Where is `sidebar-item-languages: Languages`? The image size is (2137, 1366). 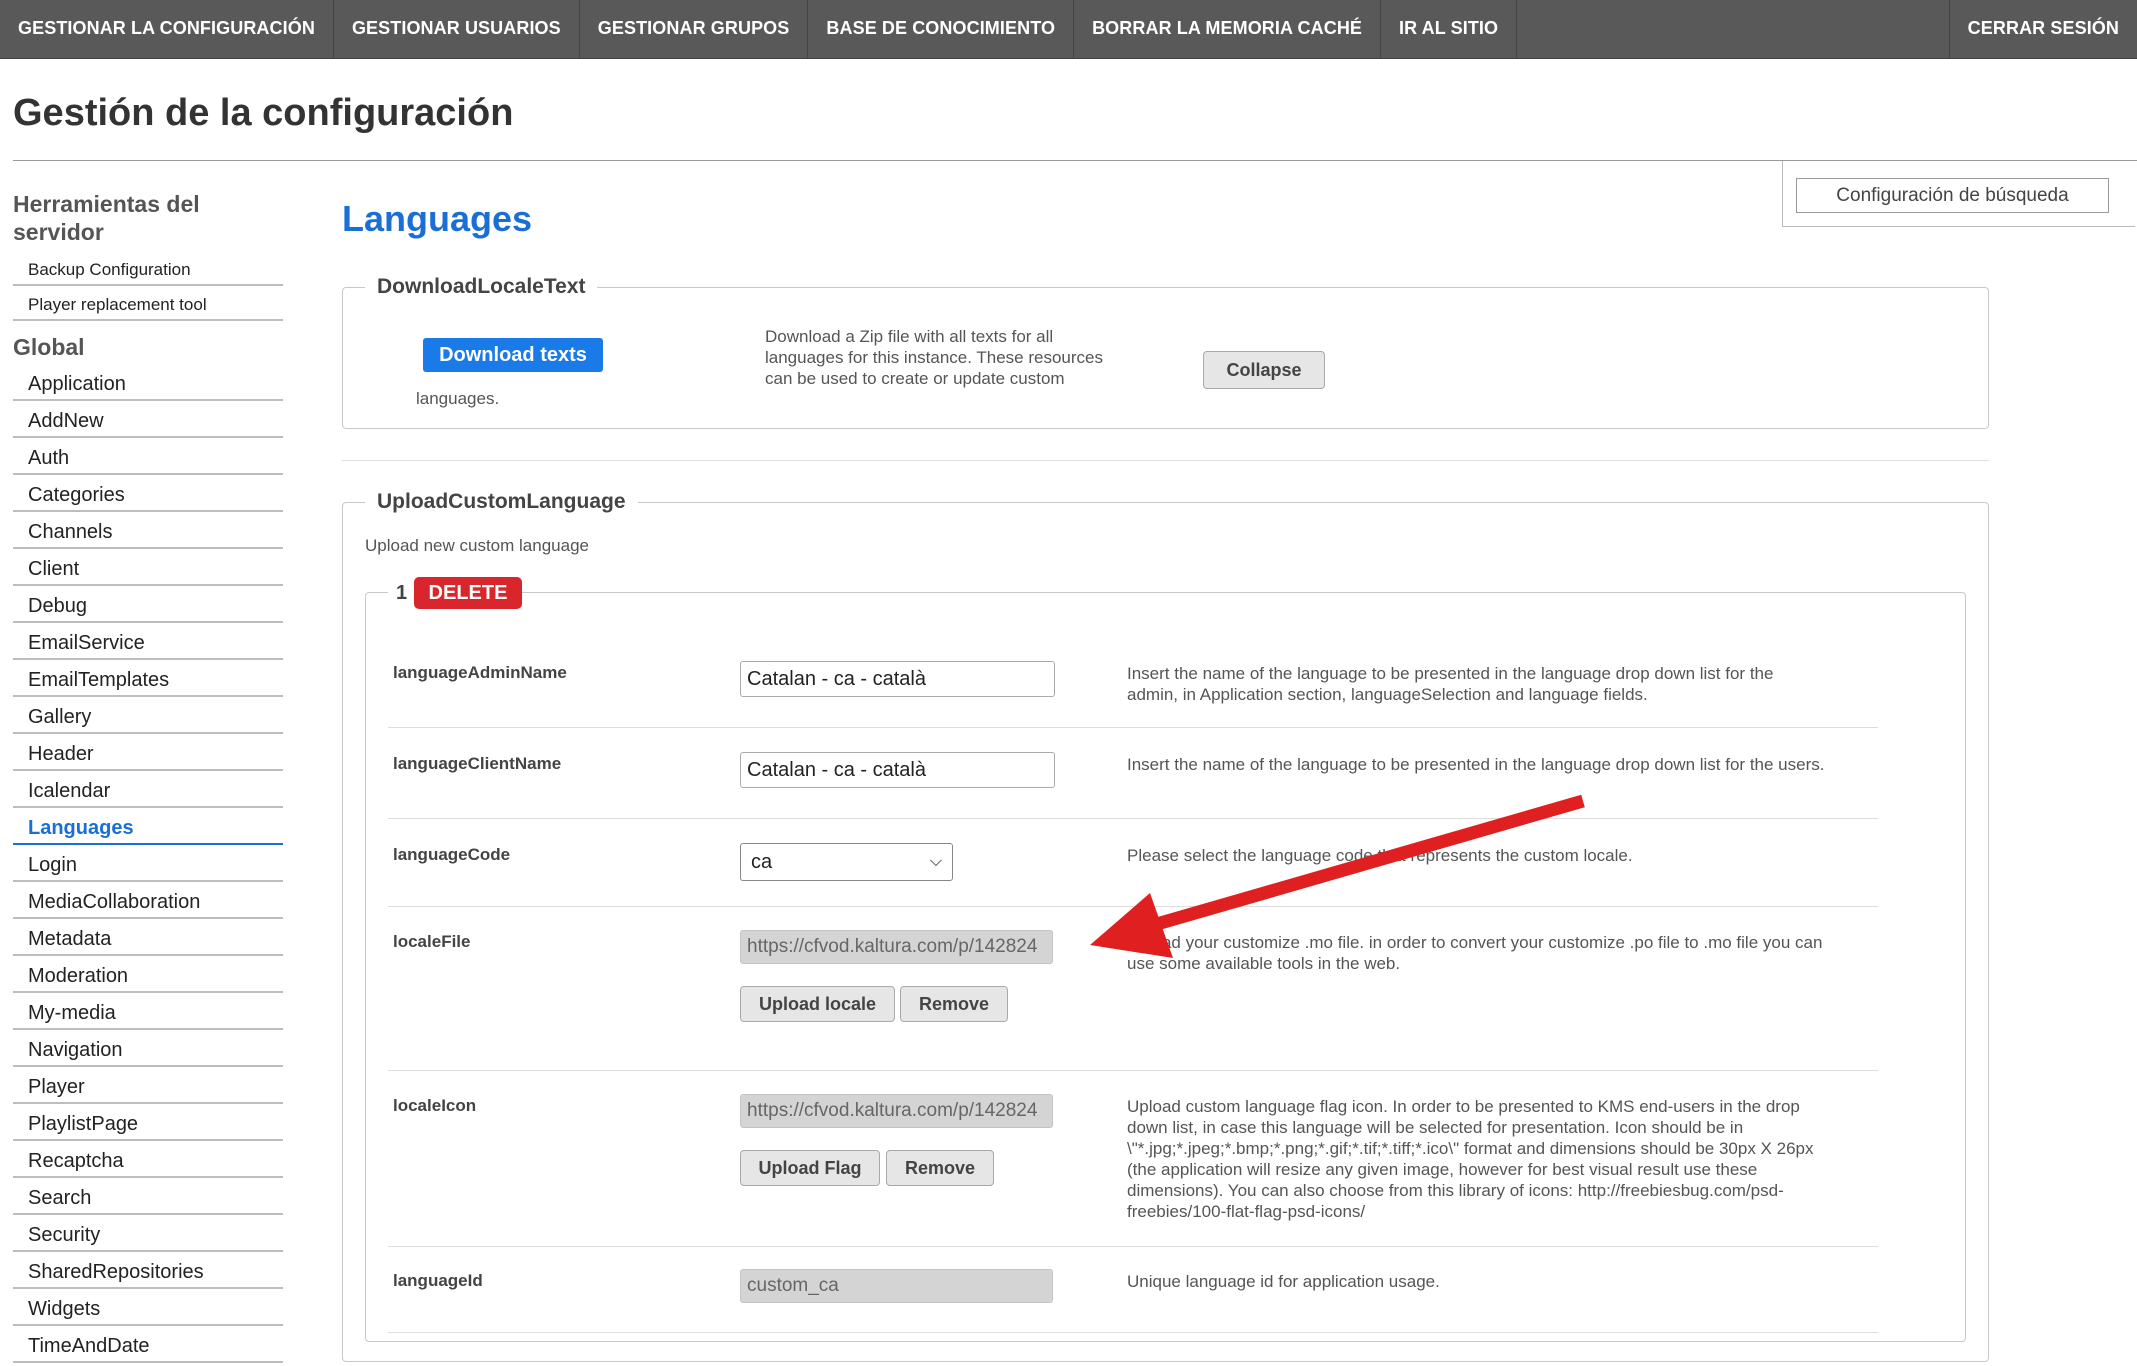
sidebar-item-languages: Languages is located at coordinates (148, 828).